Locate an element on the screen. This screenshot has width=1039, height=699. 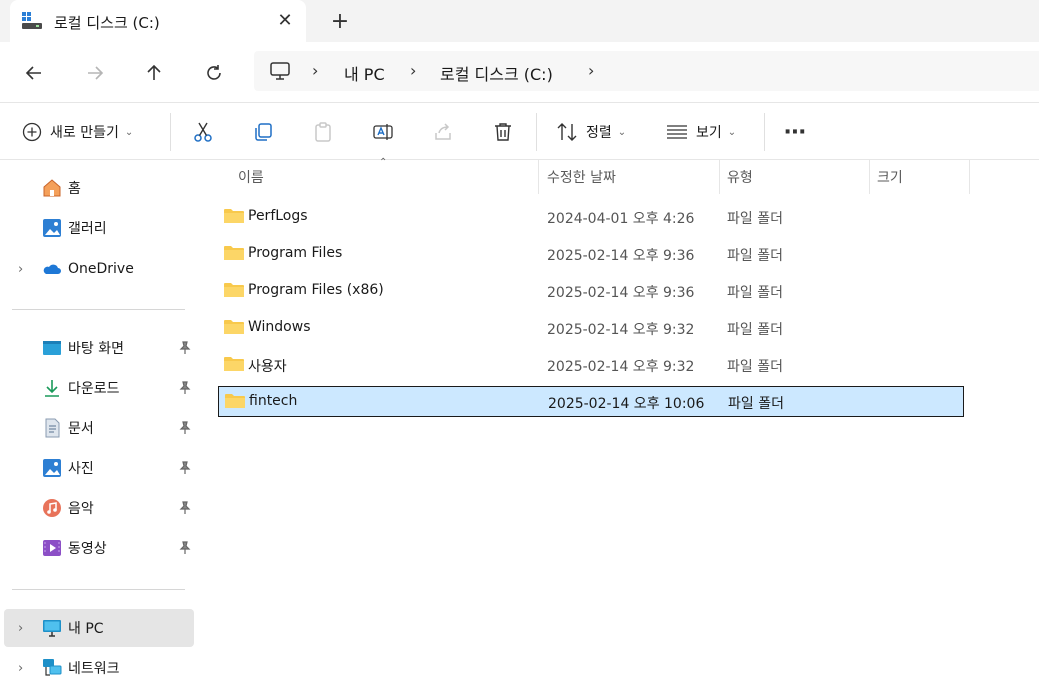
arrow-up-icon is located at coordinates (154, 72).